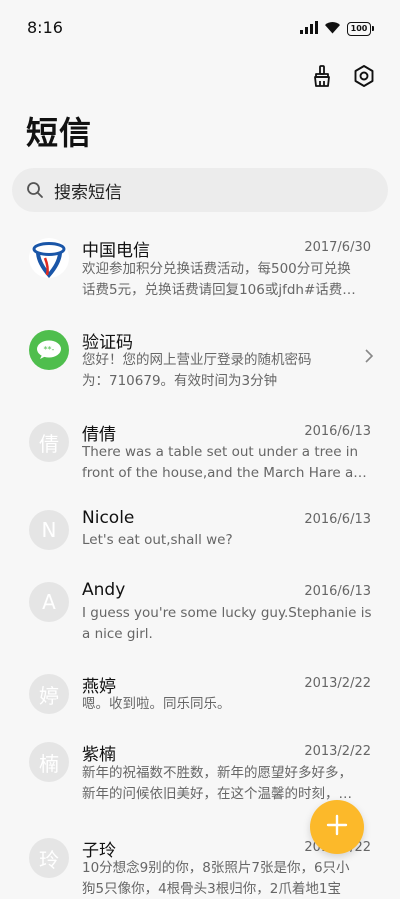 Image resolution: width=400 pixels, height=899 pixels. I want to click on search-placeholder: 搜索短信, so click(88, 190).